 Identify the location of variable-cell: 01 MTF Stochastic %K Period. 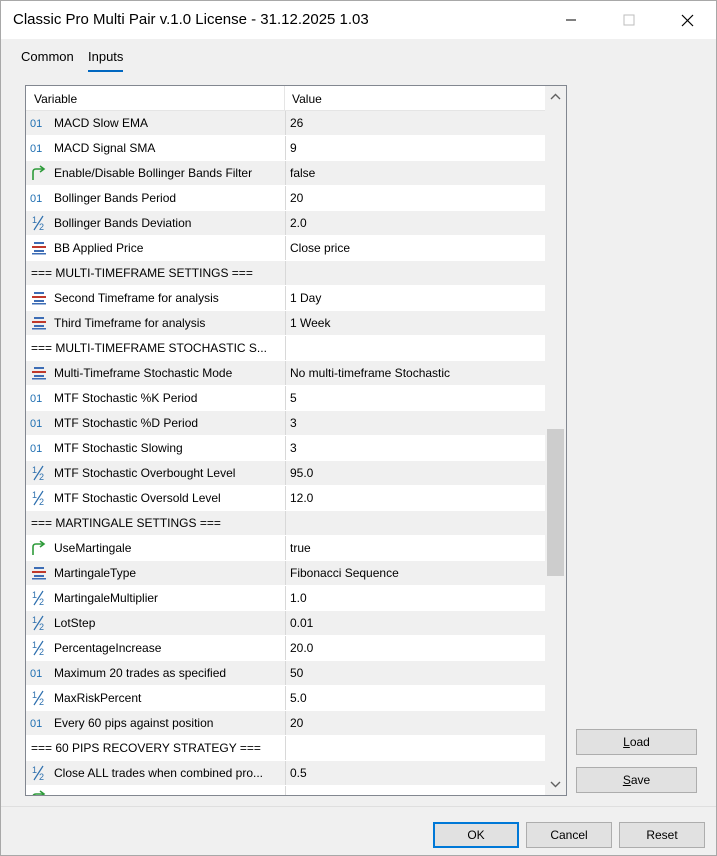
(155, 398).